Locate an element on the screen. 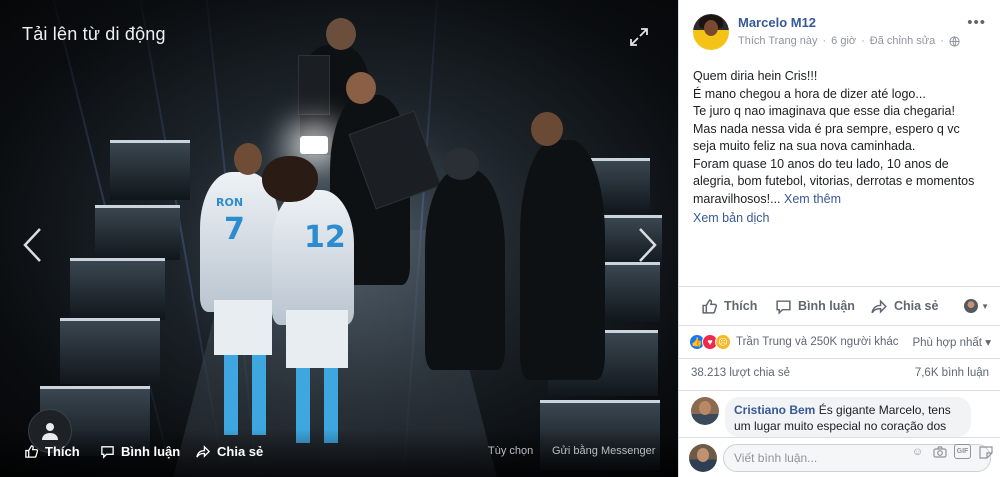 This screenshot has width=1000, height=477. commenter-name: Cristiano Bem is located at coordinates (774, 410).